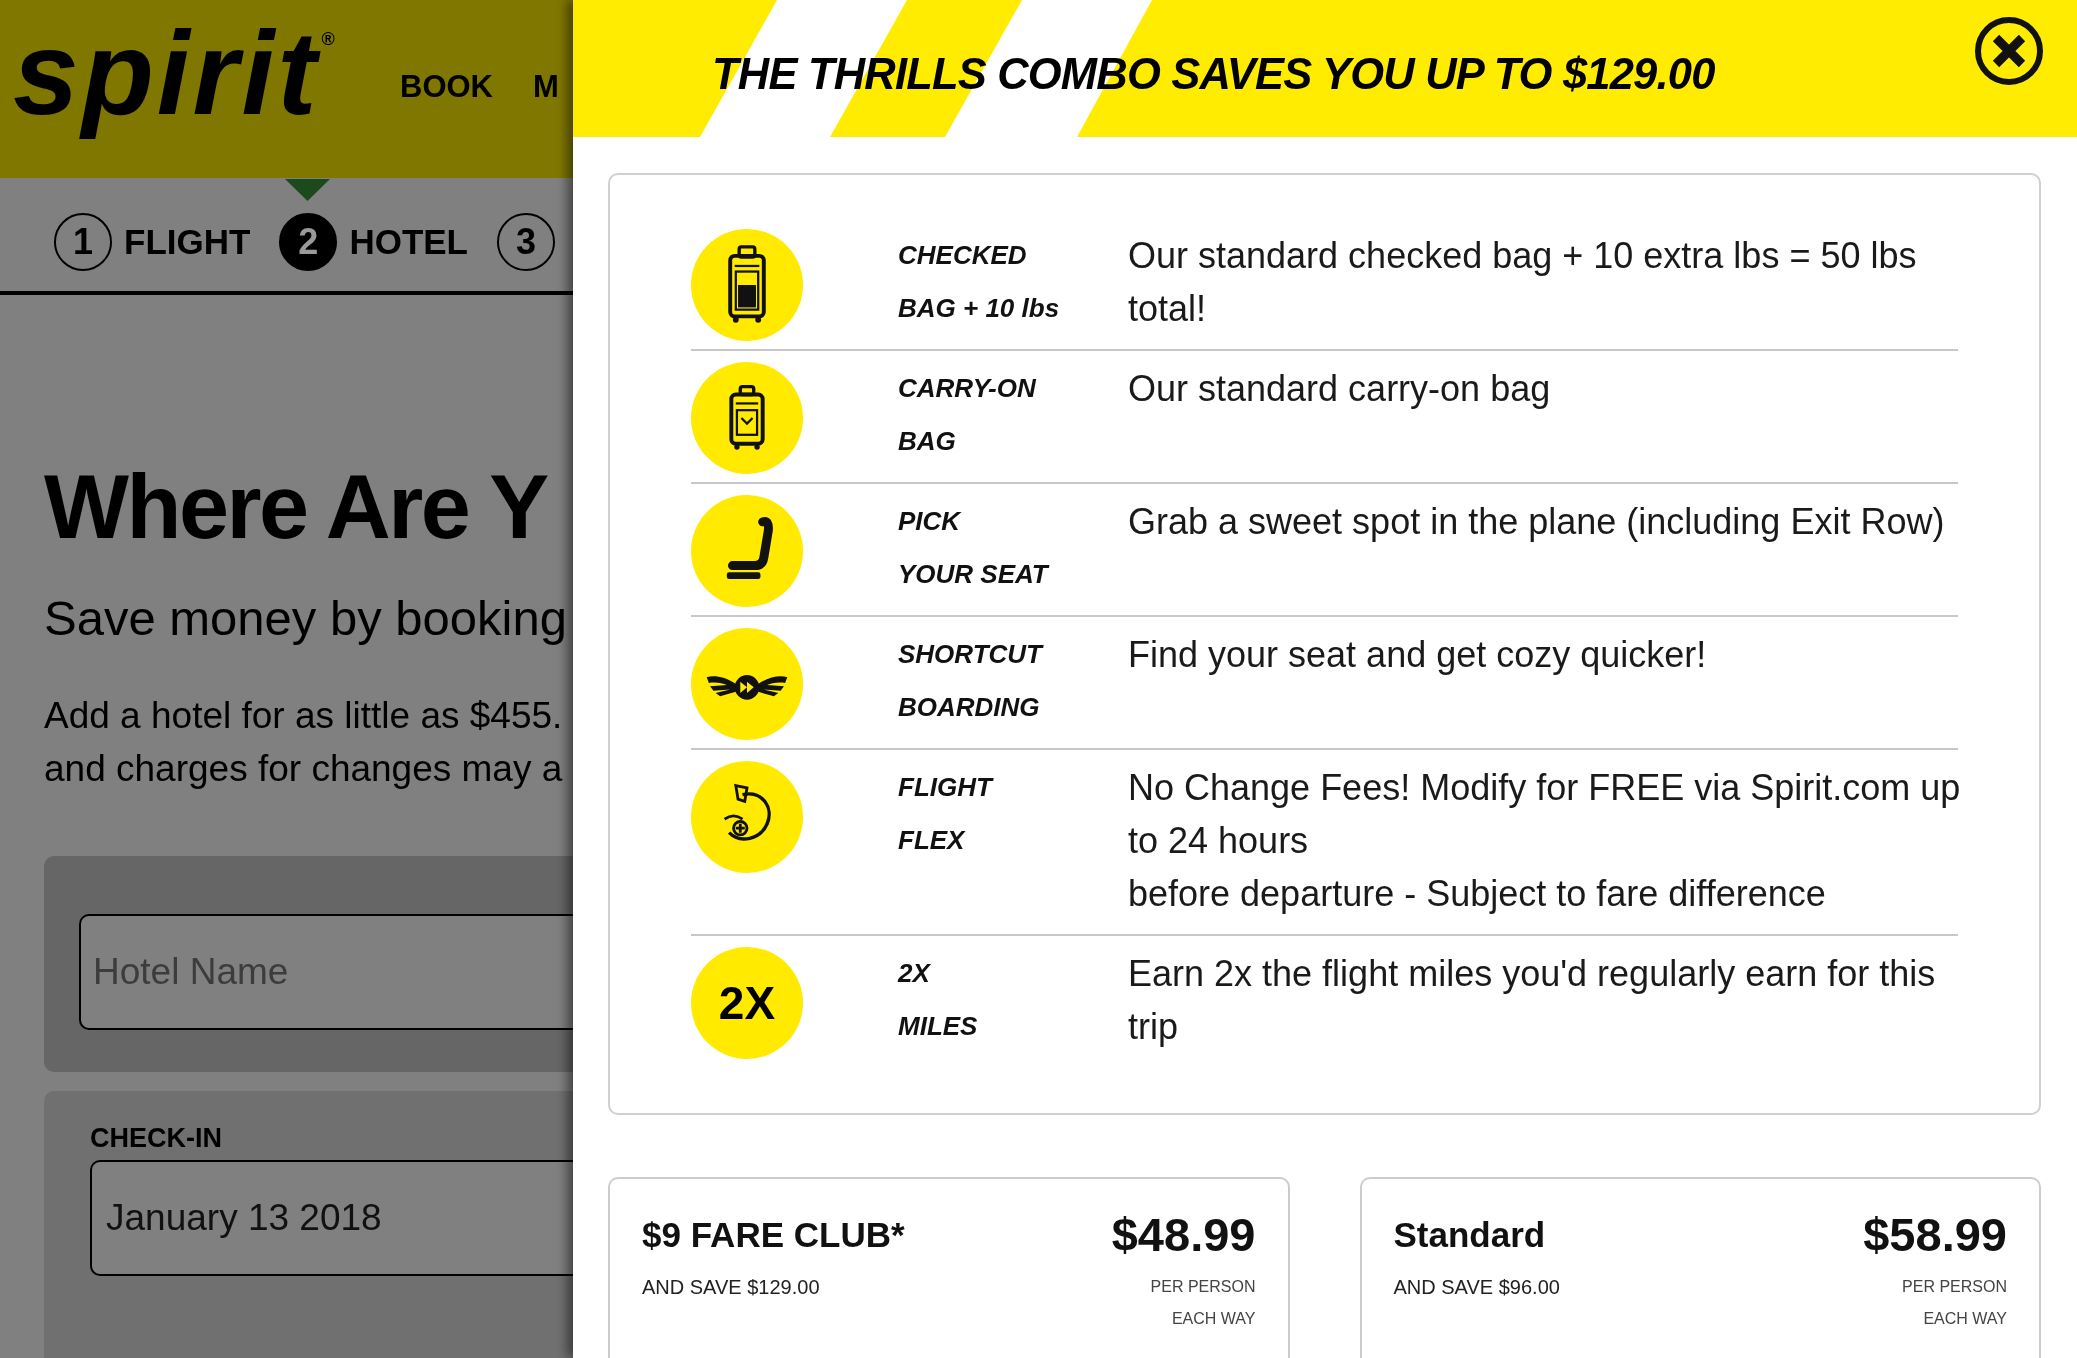  What do you see at coordinates (1476, 1287) in the screenshot?
I see `fare-savings: AND SAVE $96.00` at bounding box center [1476, 1287].